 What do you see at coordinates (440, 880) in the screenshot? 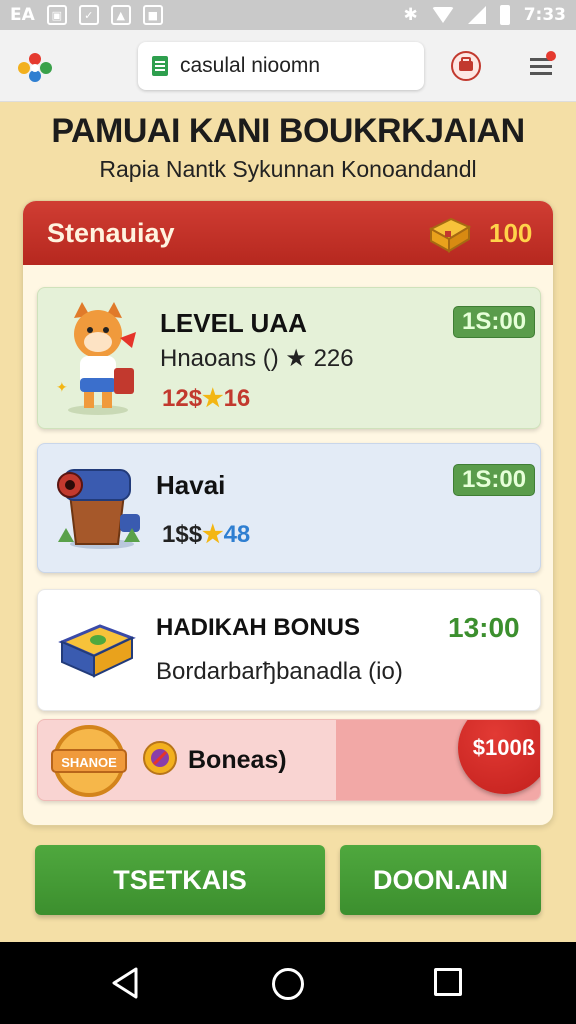
I see `doon-ain-button: DOON.AIN` at bounding box center [440, 880].